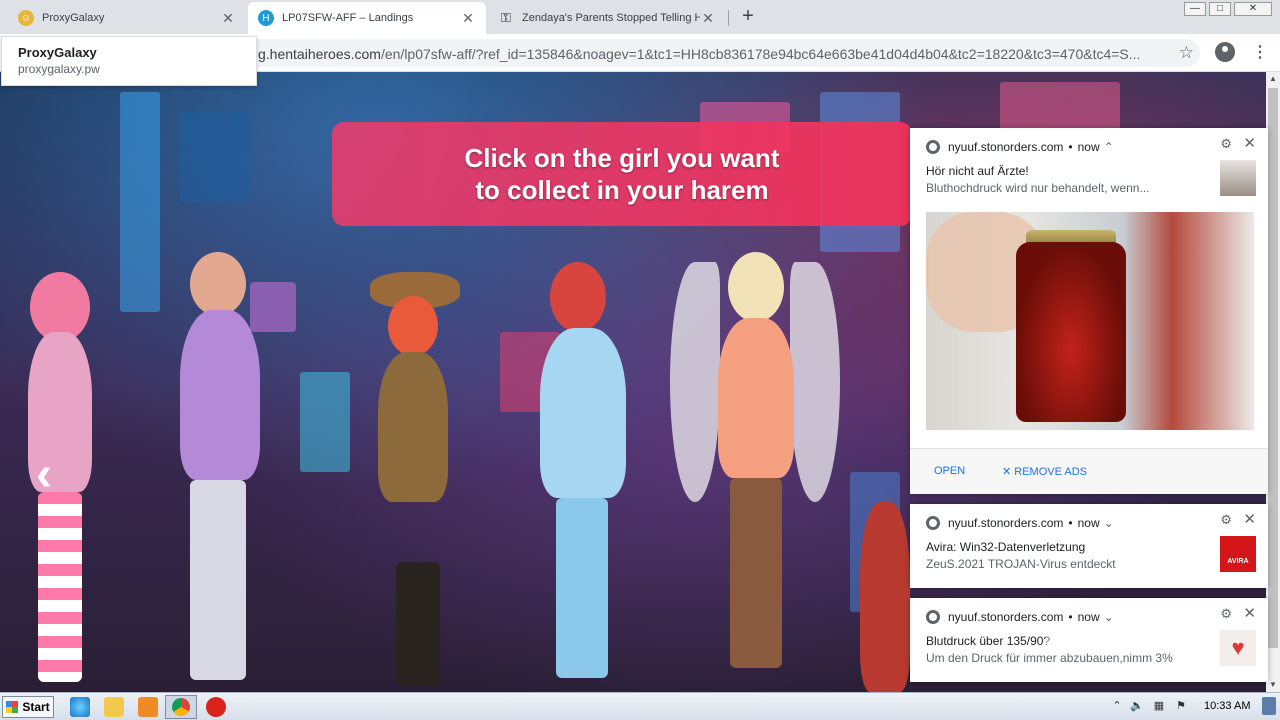 Image resolution: width=1280 pixels, height=720 pixels. What do you see at coordinates (1260, 52) in the screenshot?
I see `chrome-menu-icon: ⋮` at bounding box center [1260, 52].